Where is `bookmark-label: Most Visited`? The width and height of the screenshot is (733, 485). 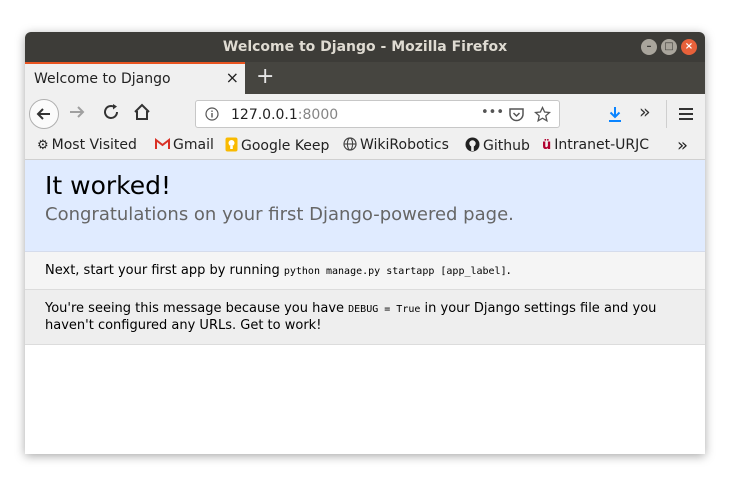 bookmark-label: Most Visited is located at coordinates (94, 145).